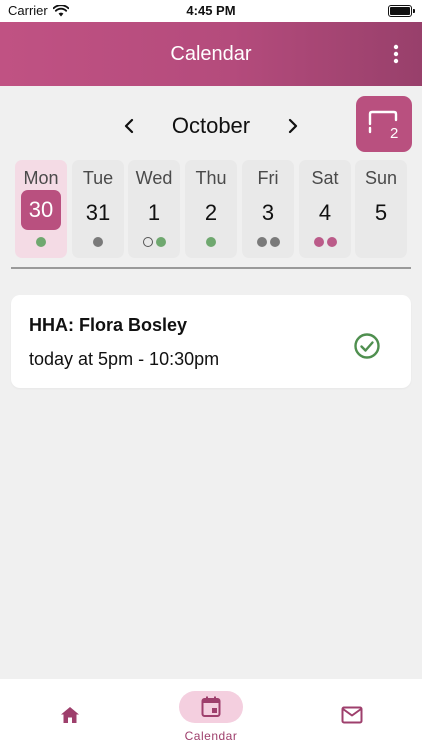 This screenshot has width=422, height=750. I want to click on app-bar: Calendar, so click(211, 54).